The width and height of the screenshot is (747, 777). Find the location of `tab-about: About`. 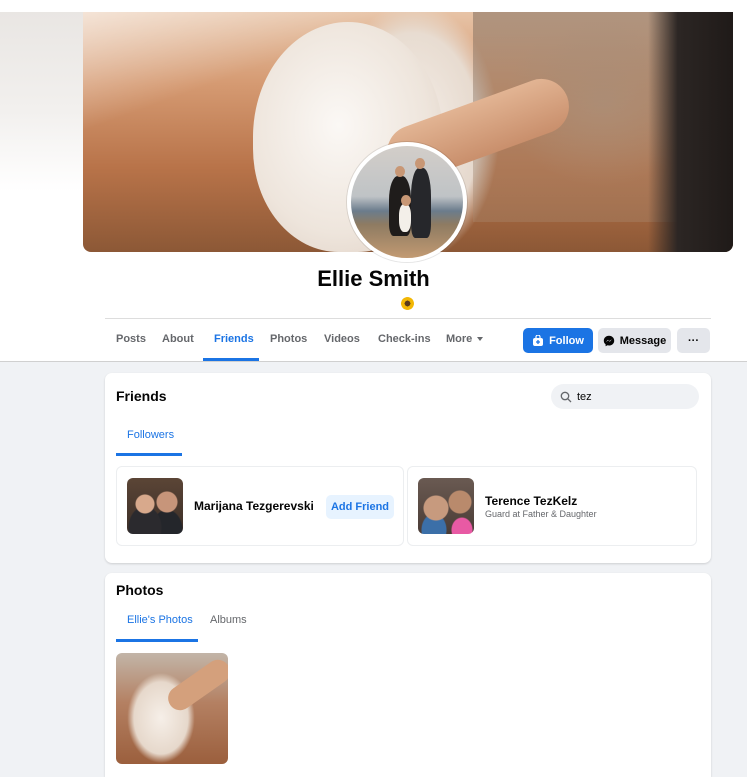

tab-about: About is located at coordinates (178, 339).